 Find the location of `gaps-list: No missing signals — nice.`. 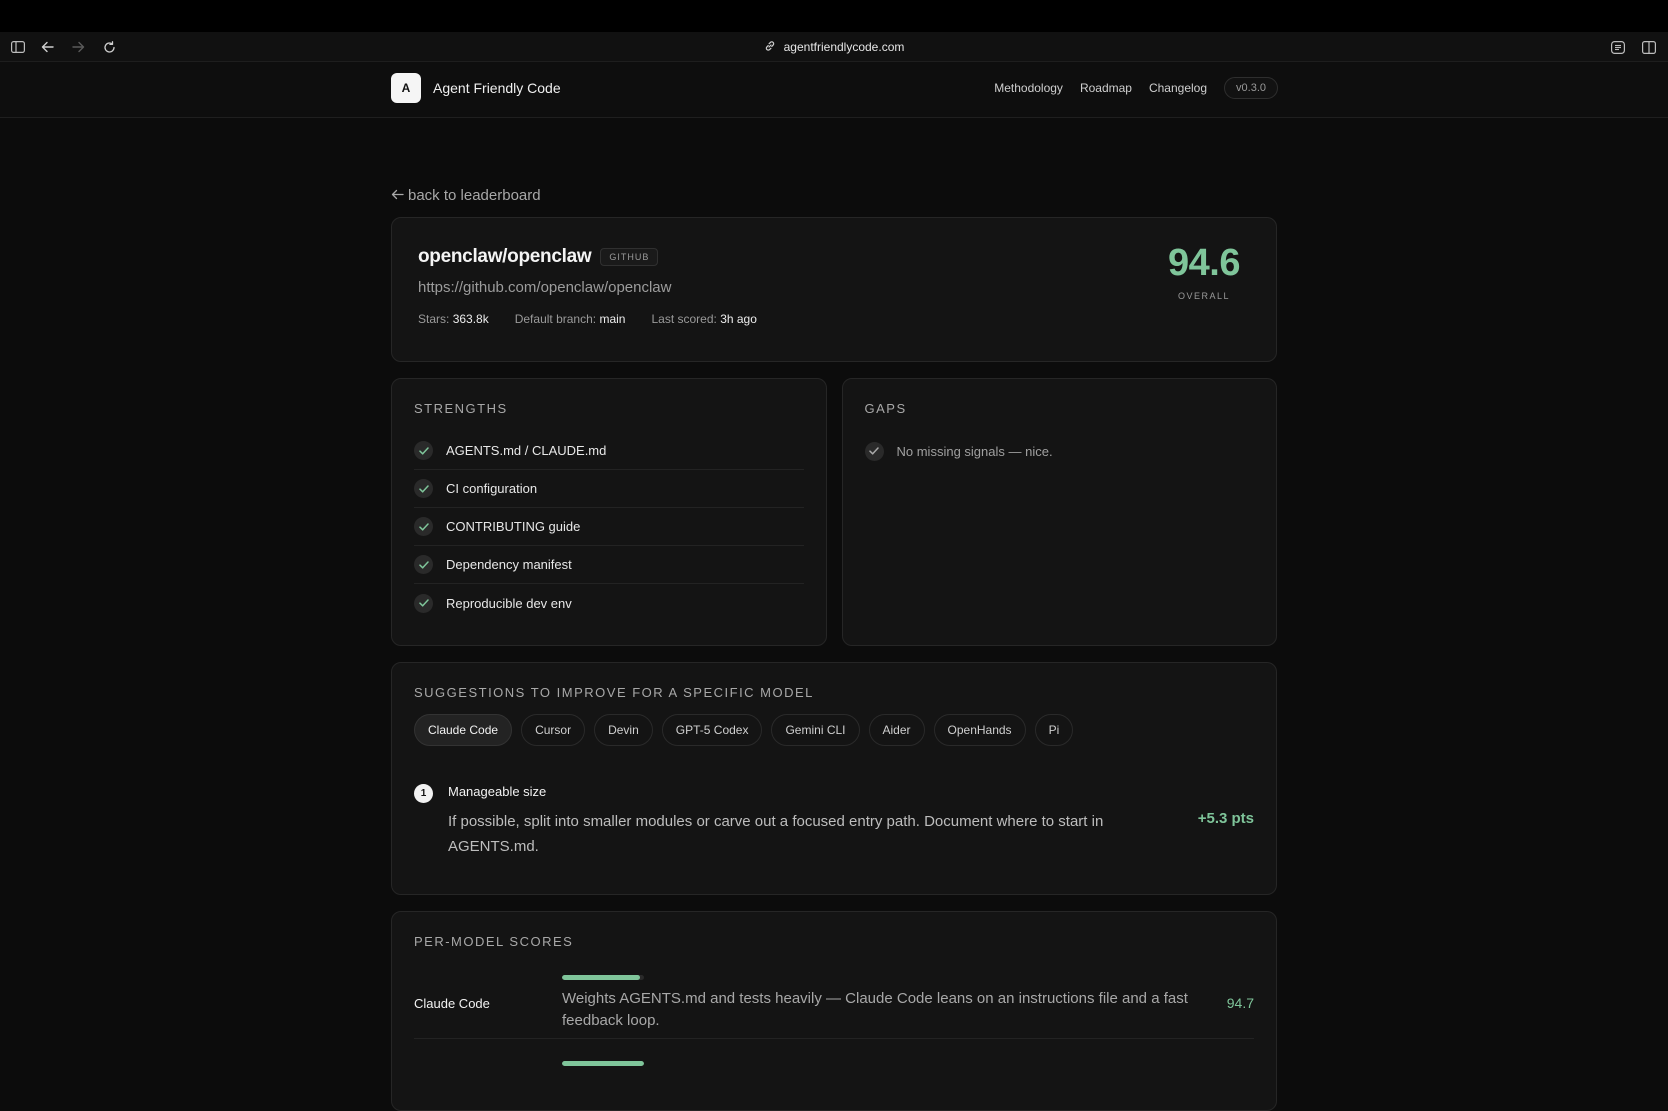

gaps-list: No missing signals — nice. is located at coordinates (1059, 451).